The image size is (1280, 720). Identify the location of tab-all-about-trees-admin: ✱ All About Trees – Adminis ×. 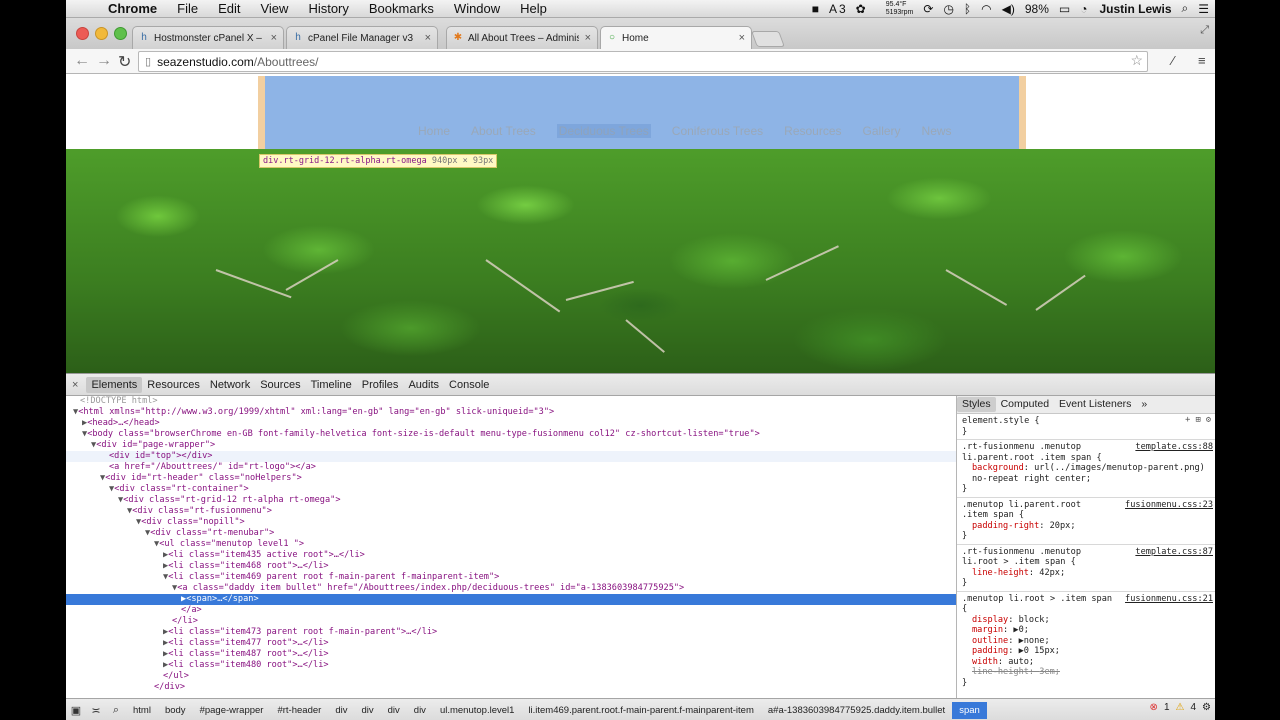
(522, 37).